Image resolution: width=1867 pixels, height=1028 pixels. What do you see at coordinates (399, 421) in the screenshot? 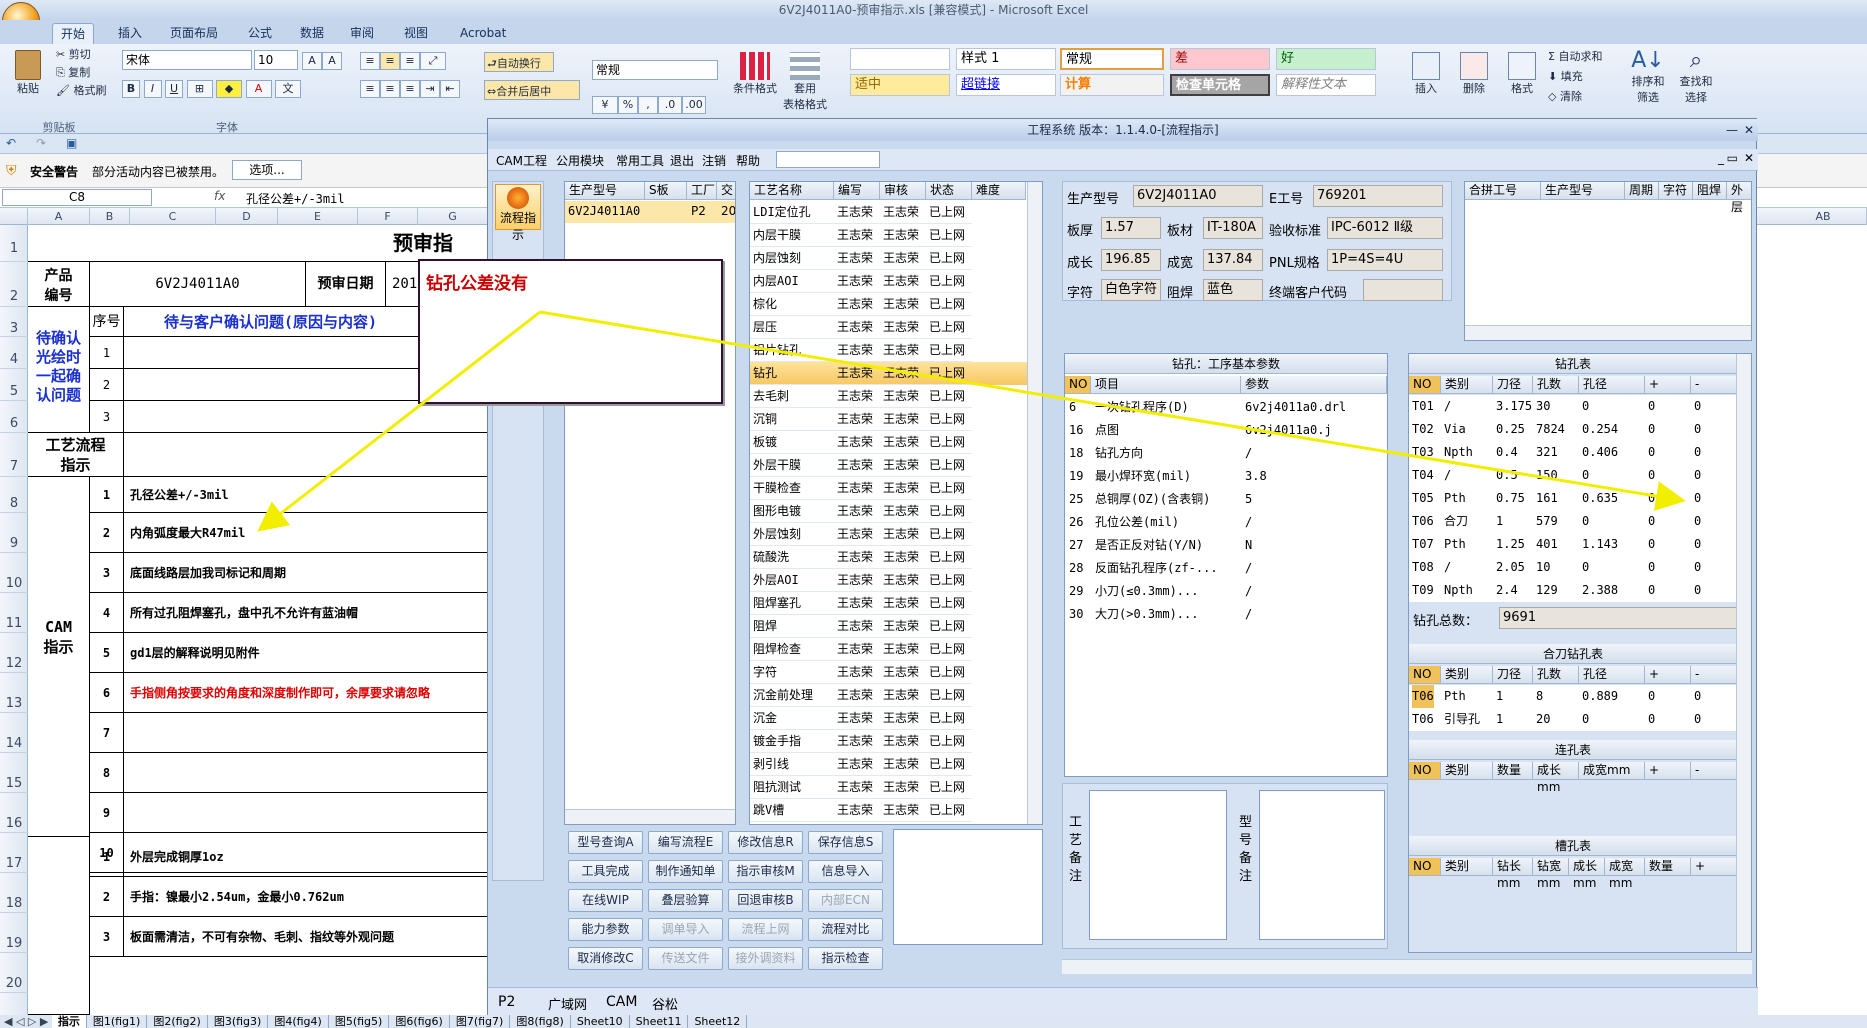
I see `arrow-to-sheet` at bounding box center [399, 421].